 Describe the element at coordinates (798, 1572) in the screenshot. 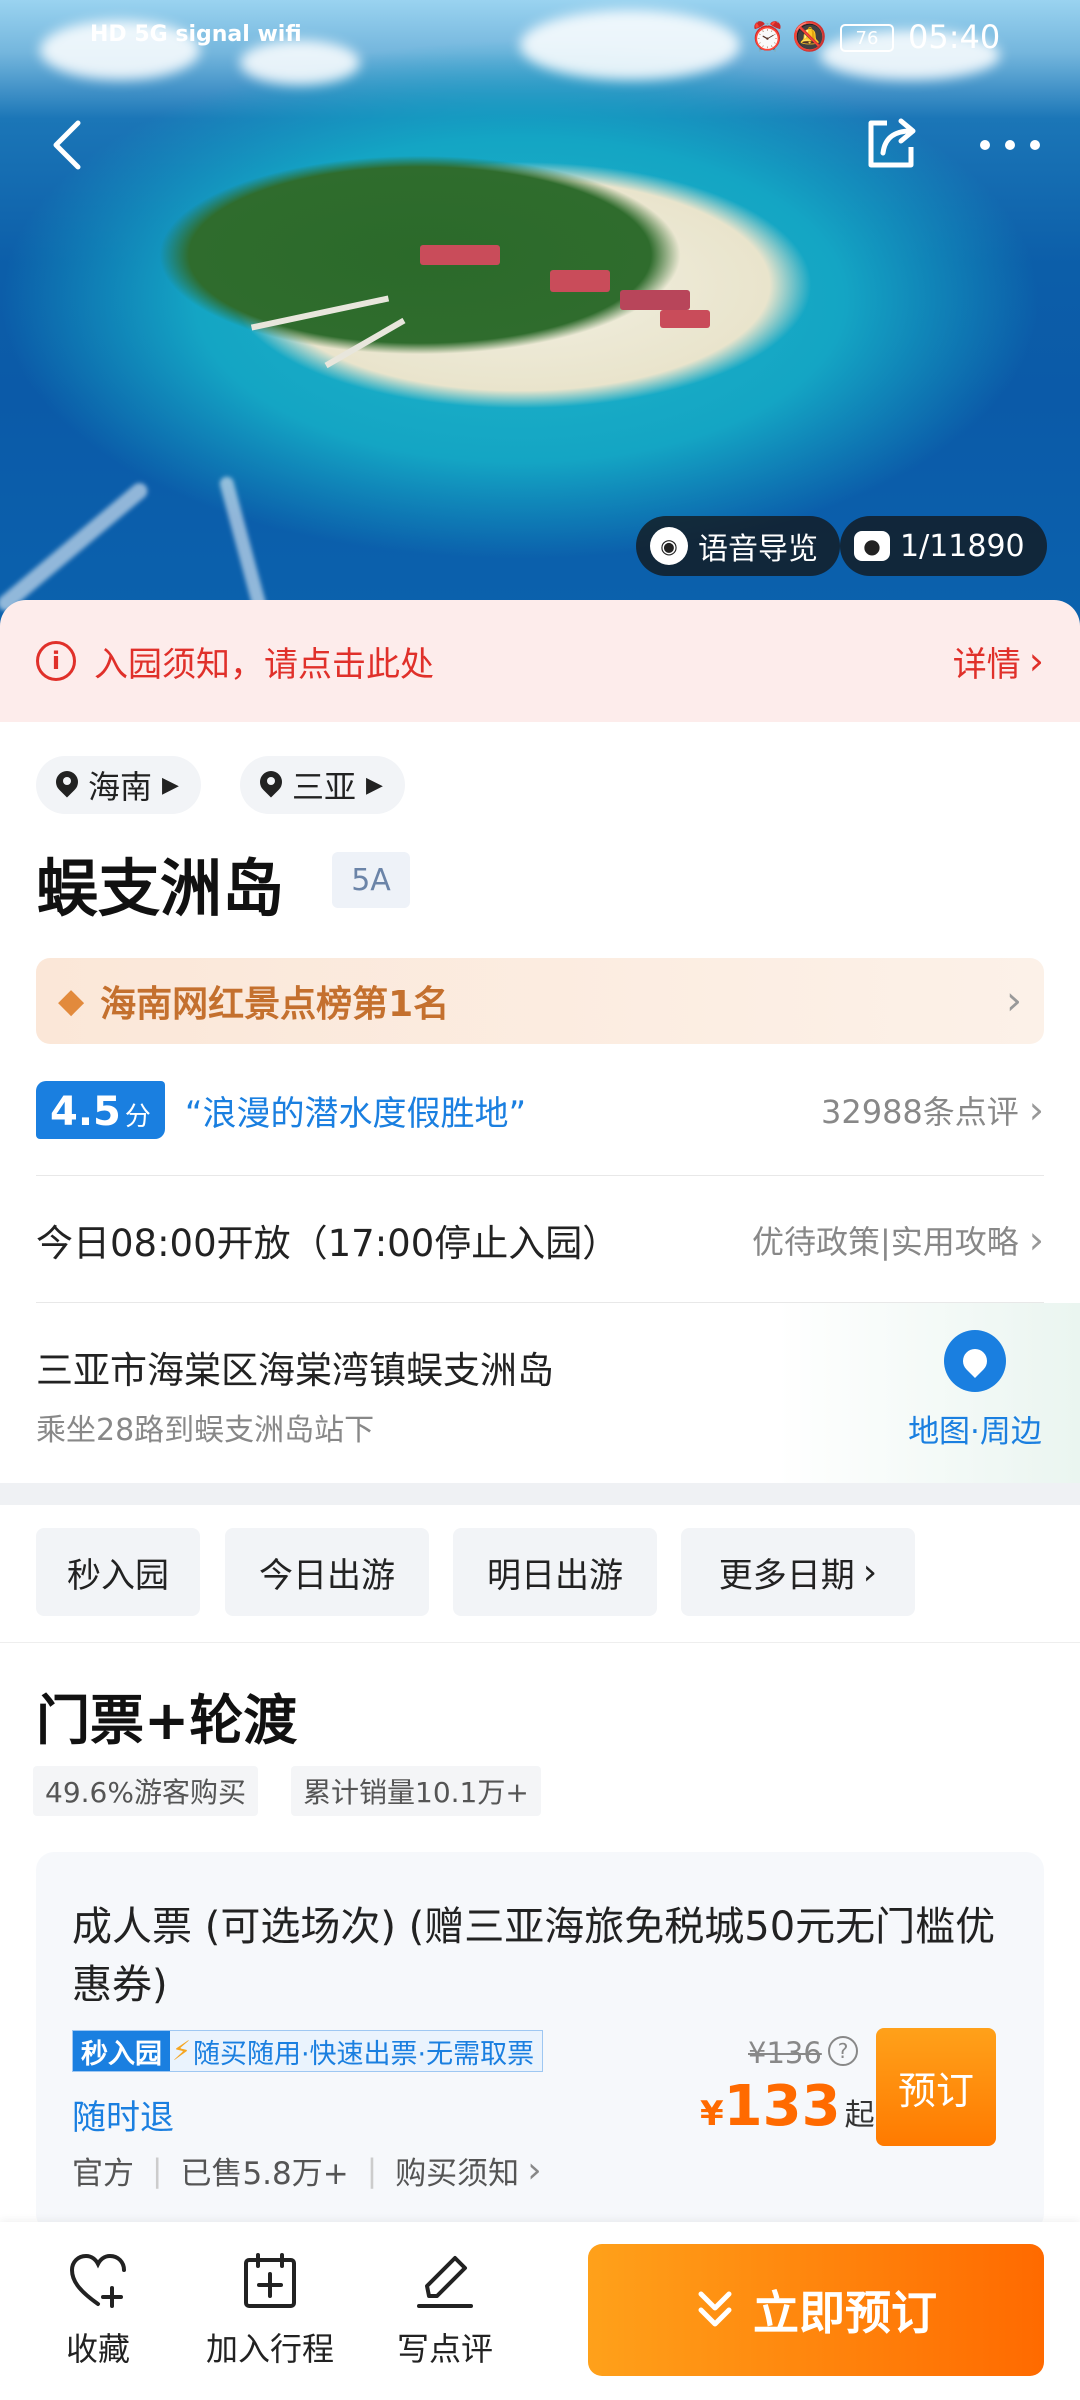

I see `filter-more-dates: 更多日期 ›` at that location.